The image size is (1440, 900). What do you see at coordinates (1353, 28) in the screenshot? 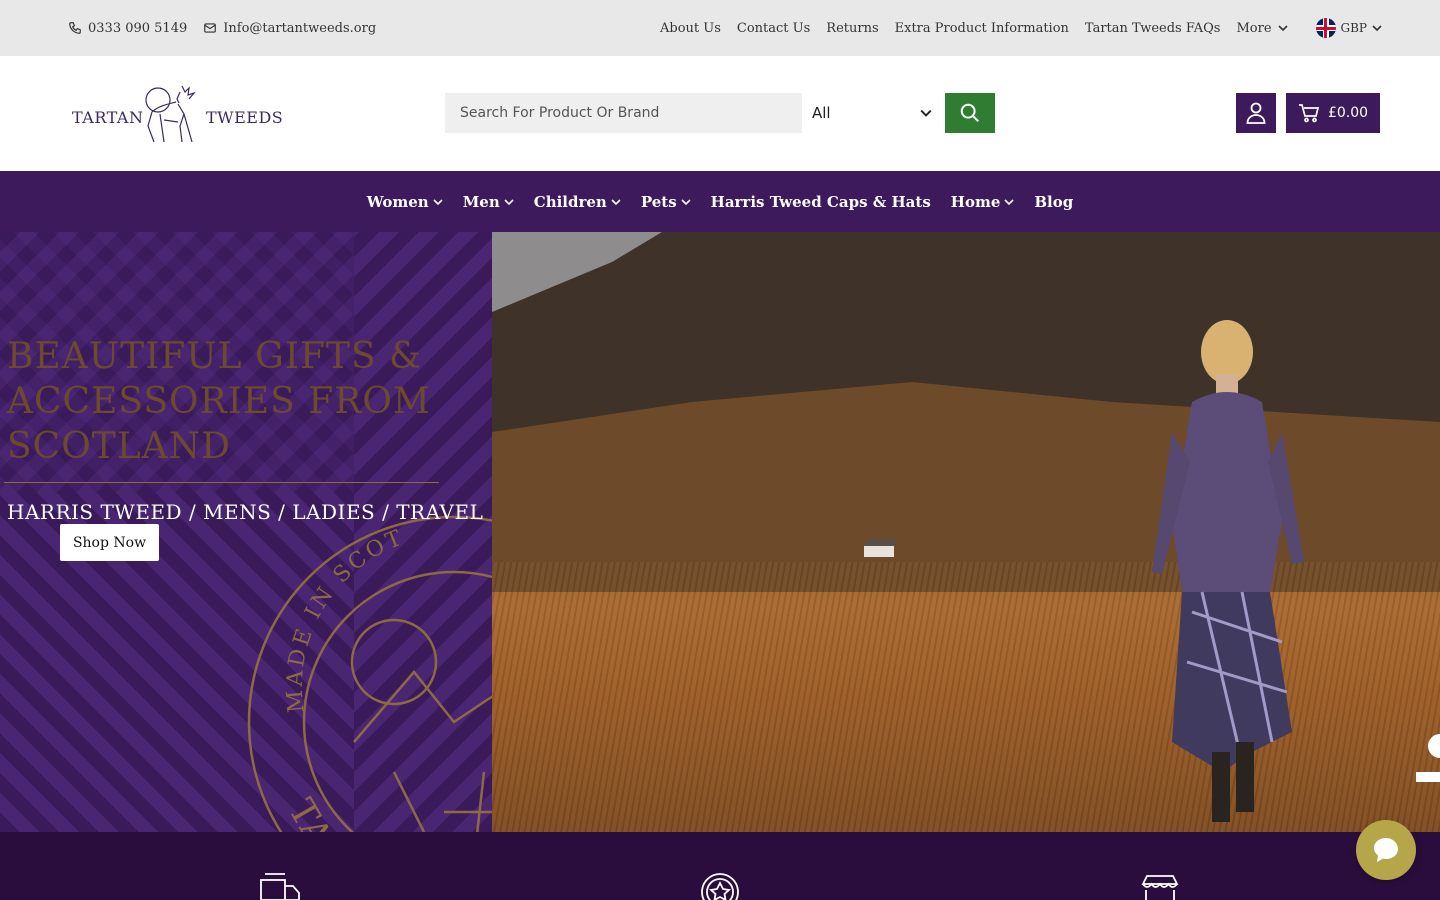
I see `currency-code: GBP` at bounding box center [1353, 28].